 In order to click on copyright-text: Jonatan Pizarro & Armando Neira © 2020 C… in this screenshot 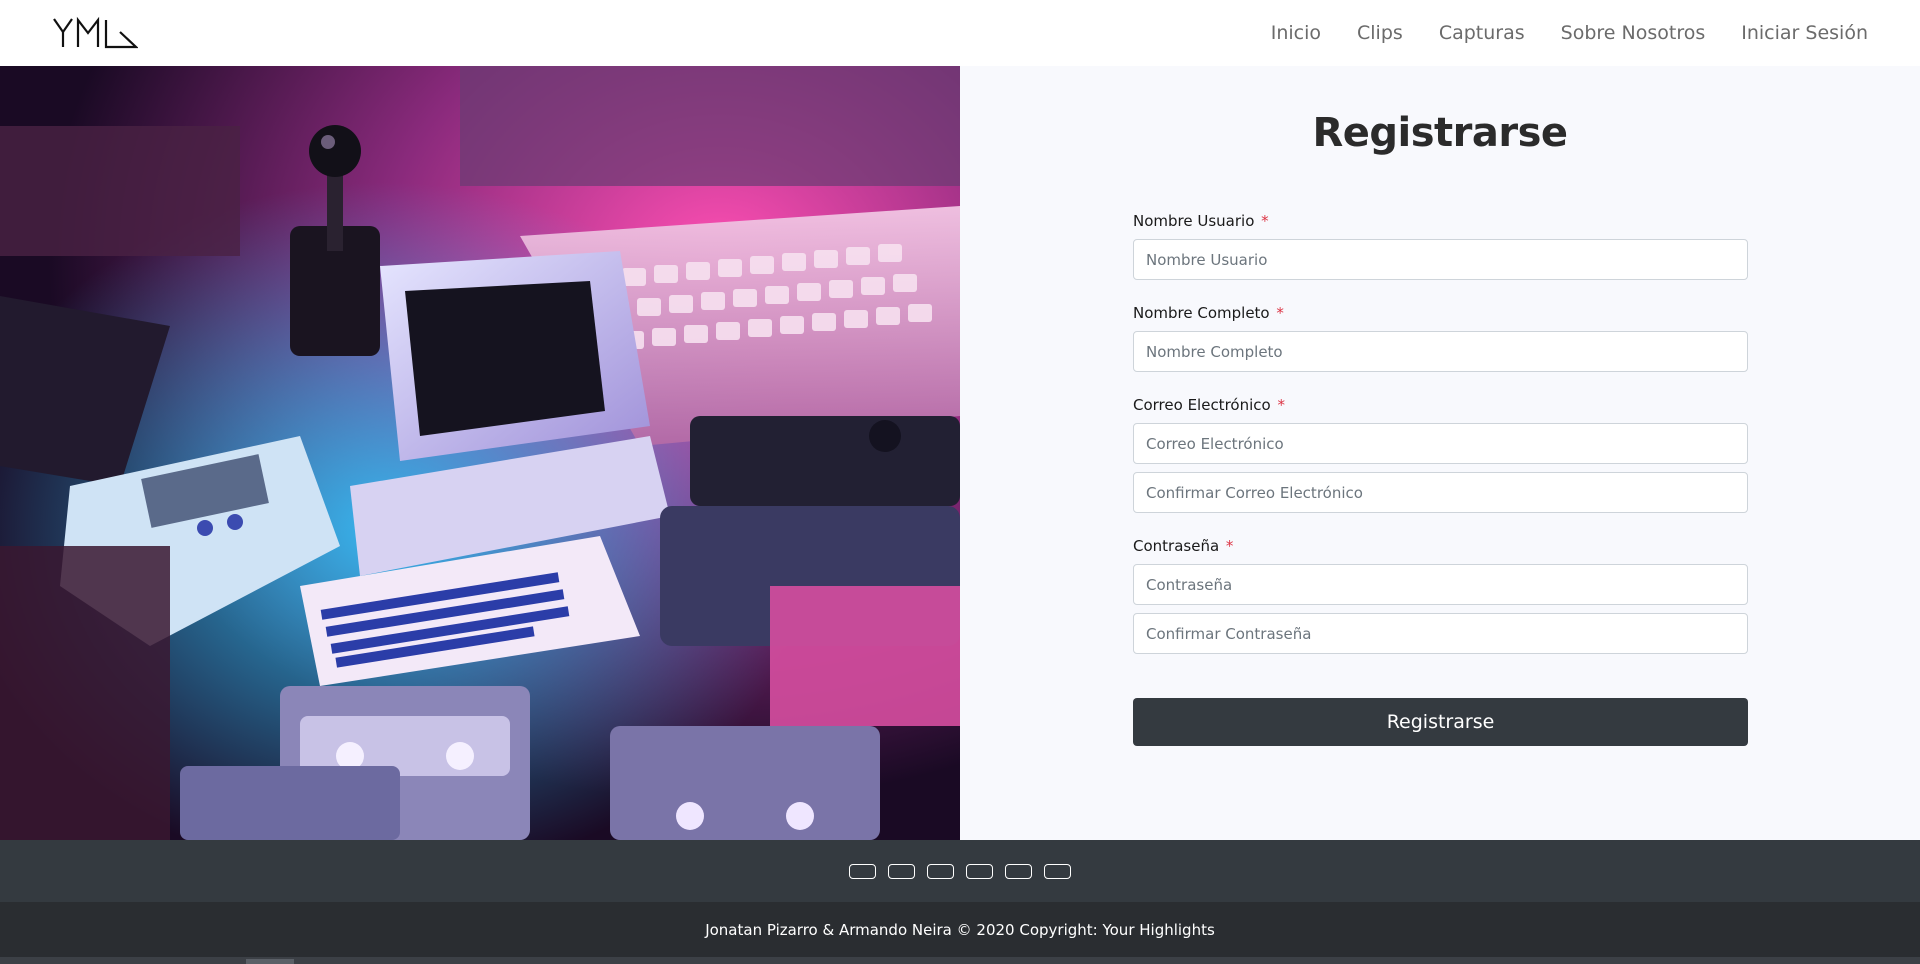, I will do `click(960, 929)`.